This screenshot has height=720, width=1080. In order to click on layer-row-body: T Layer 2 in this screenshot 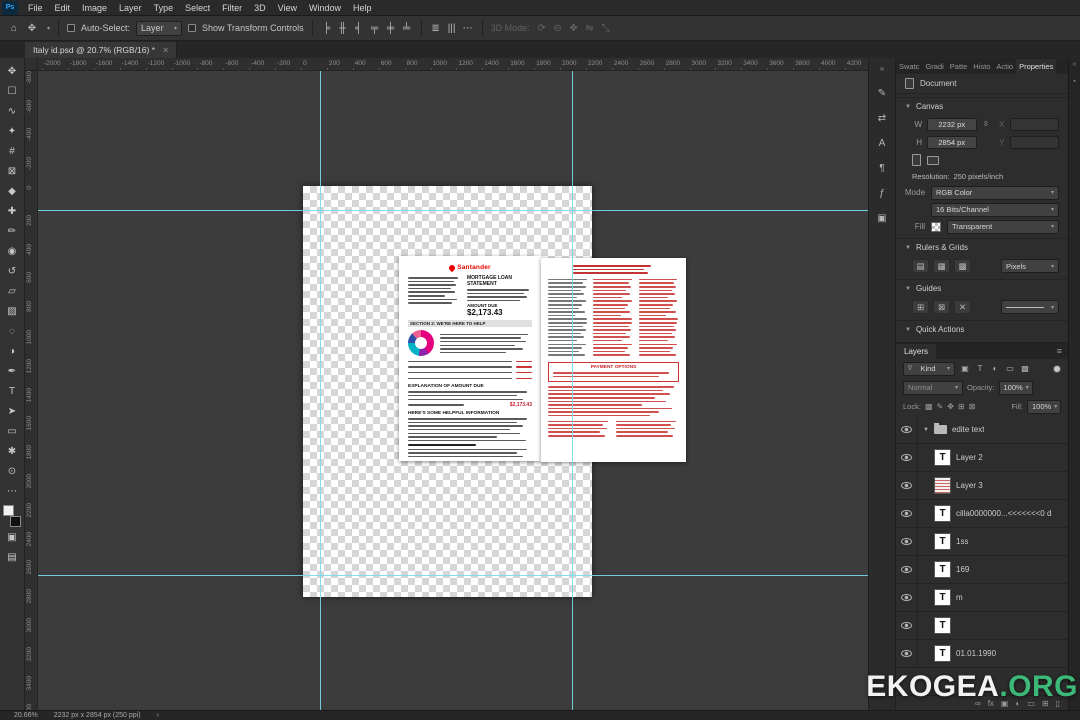, I will do `click(993, 457)`.